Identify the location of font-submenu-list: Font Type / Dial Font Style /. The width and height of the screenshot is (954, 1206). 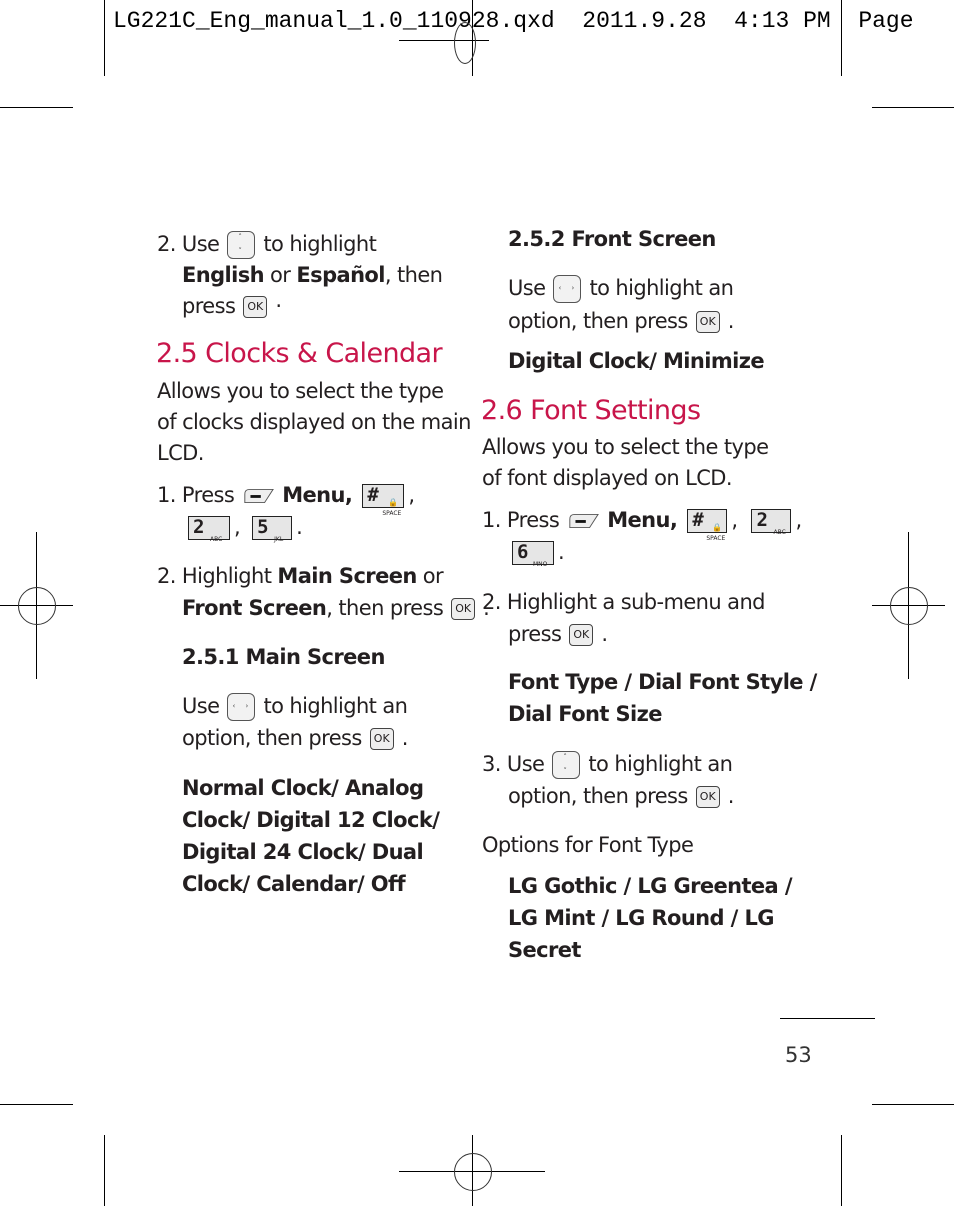
(662, 682).